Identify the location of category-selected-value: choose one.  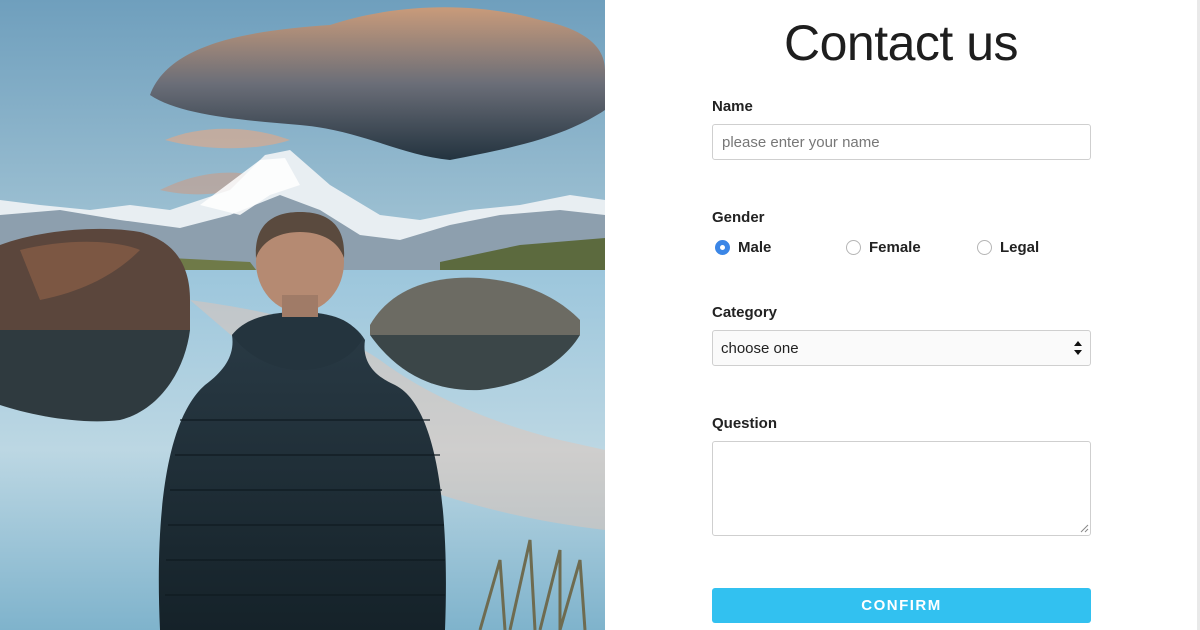
(760, 348).